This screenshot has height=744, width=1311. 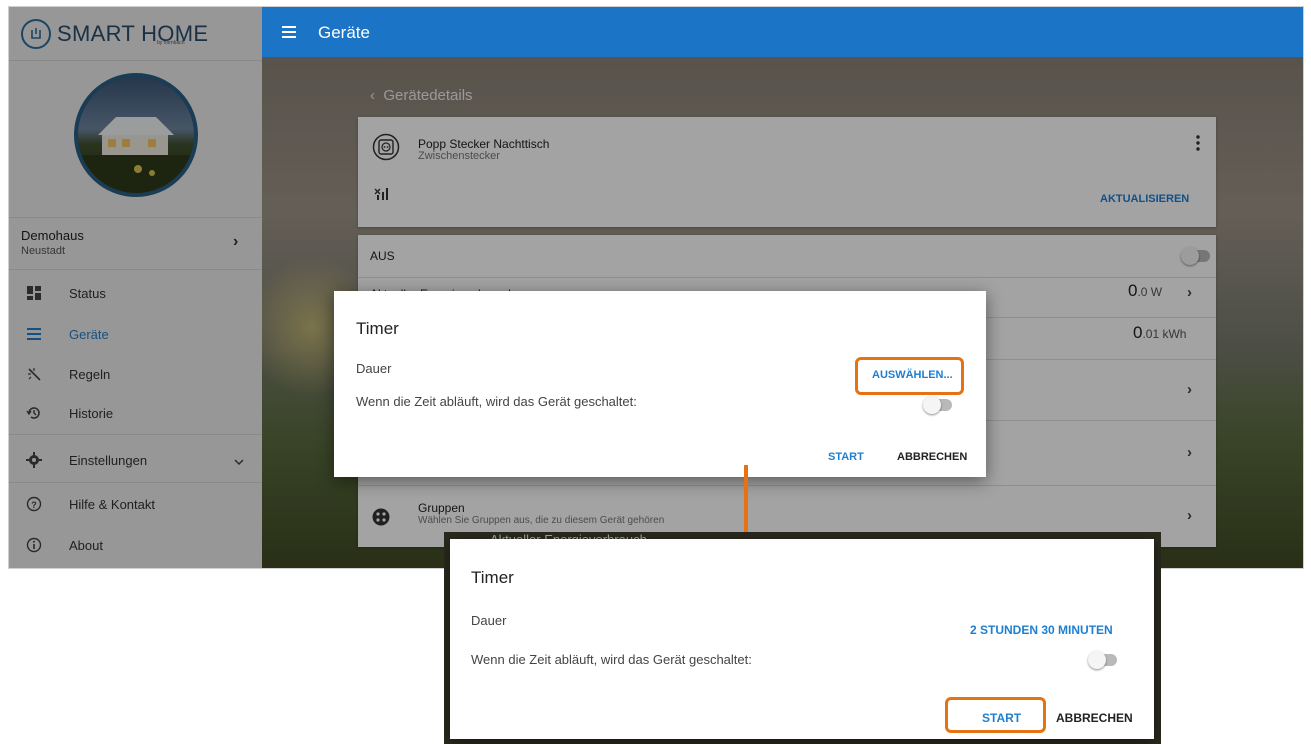 I want to click on app-header: Geräte, so click(x=782, y=32).